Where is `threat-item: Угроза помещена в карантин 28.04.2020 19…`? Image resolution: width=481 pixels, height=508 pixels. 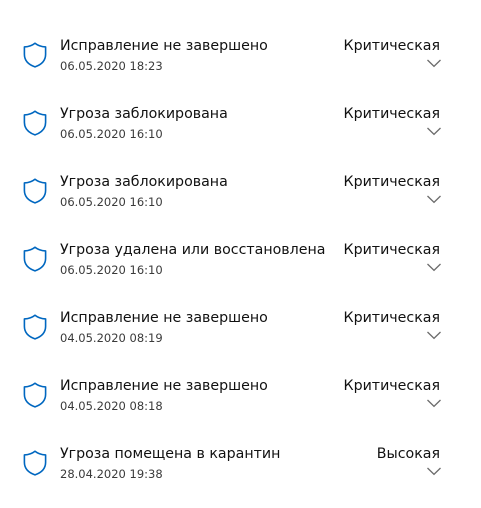 threat-item: Угроза помещена в карантин 28.04.2020 19… is located at coordinates (240, 444).